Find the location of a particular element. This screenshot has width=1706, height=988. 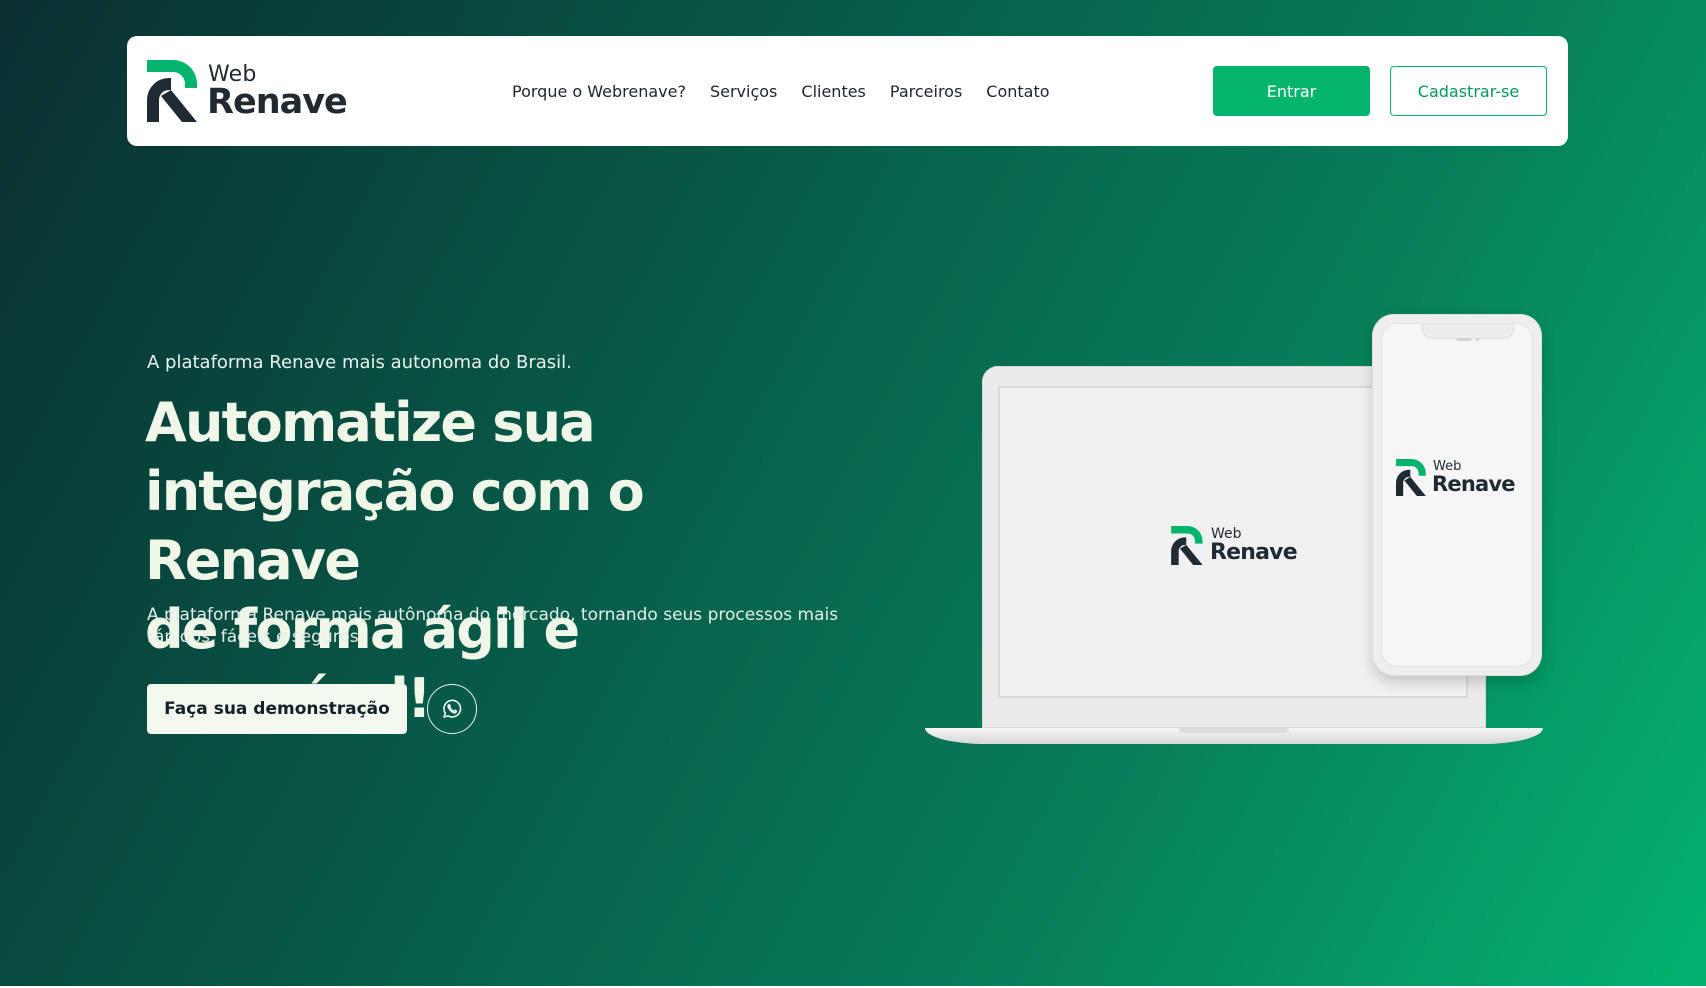

whatsapp-icon is located at coordinates (452, 708).